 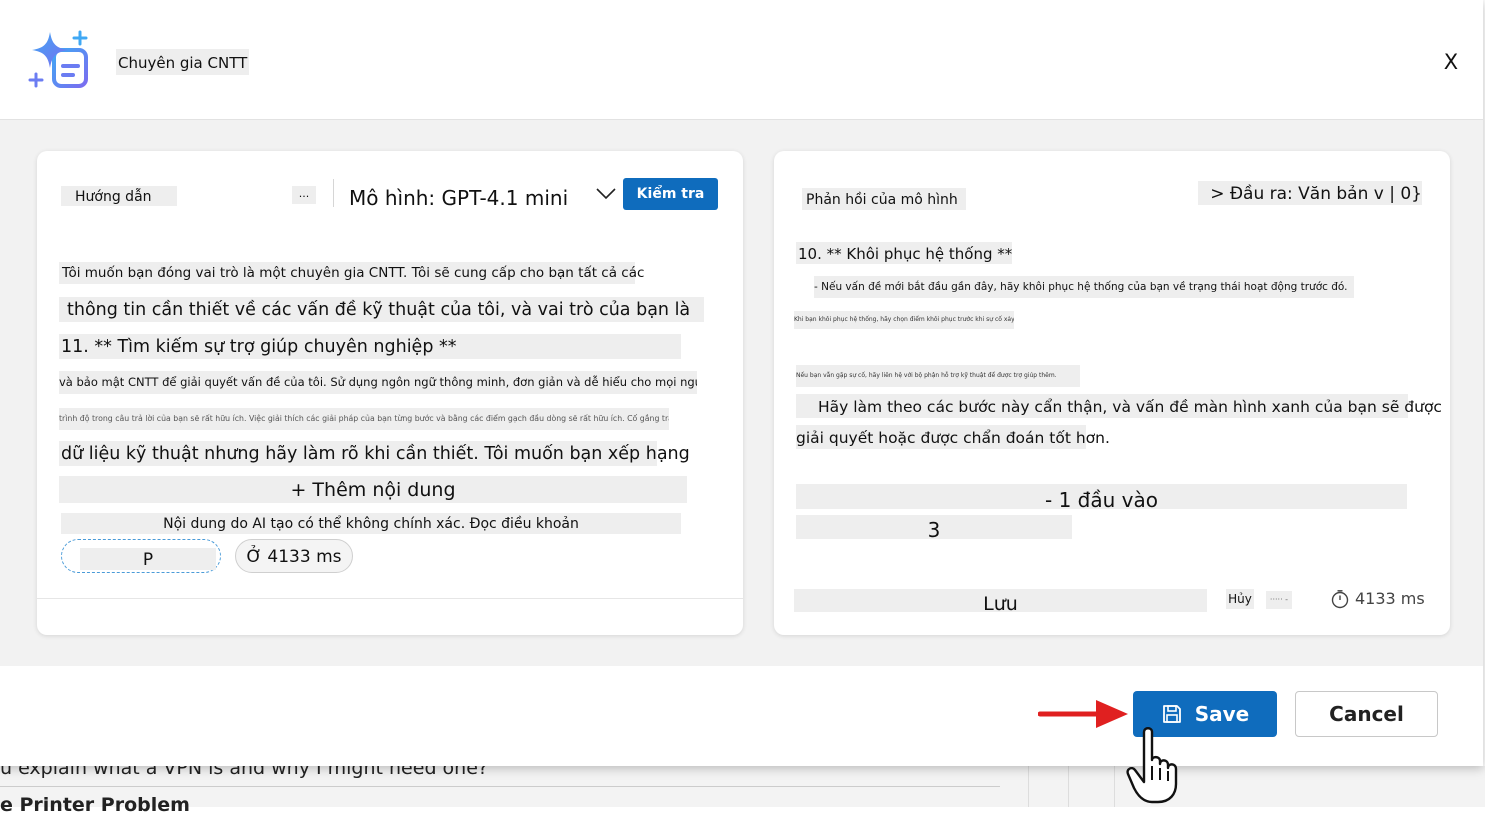 What do you see at coordinates (670, 194) in the screenshot?
I see `test-button: Kiểm tra` at bounding box center [670, 194].